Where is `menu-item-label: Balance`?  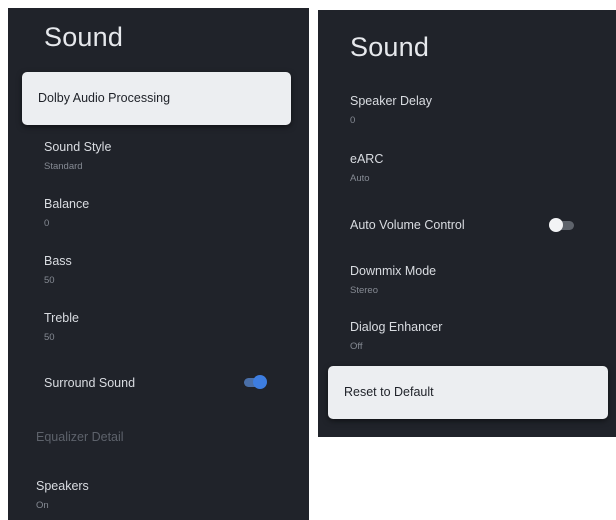 menu-item-label: Balance is located at coordinates (67, 204).